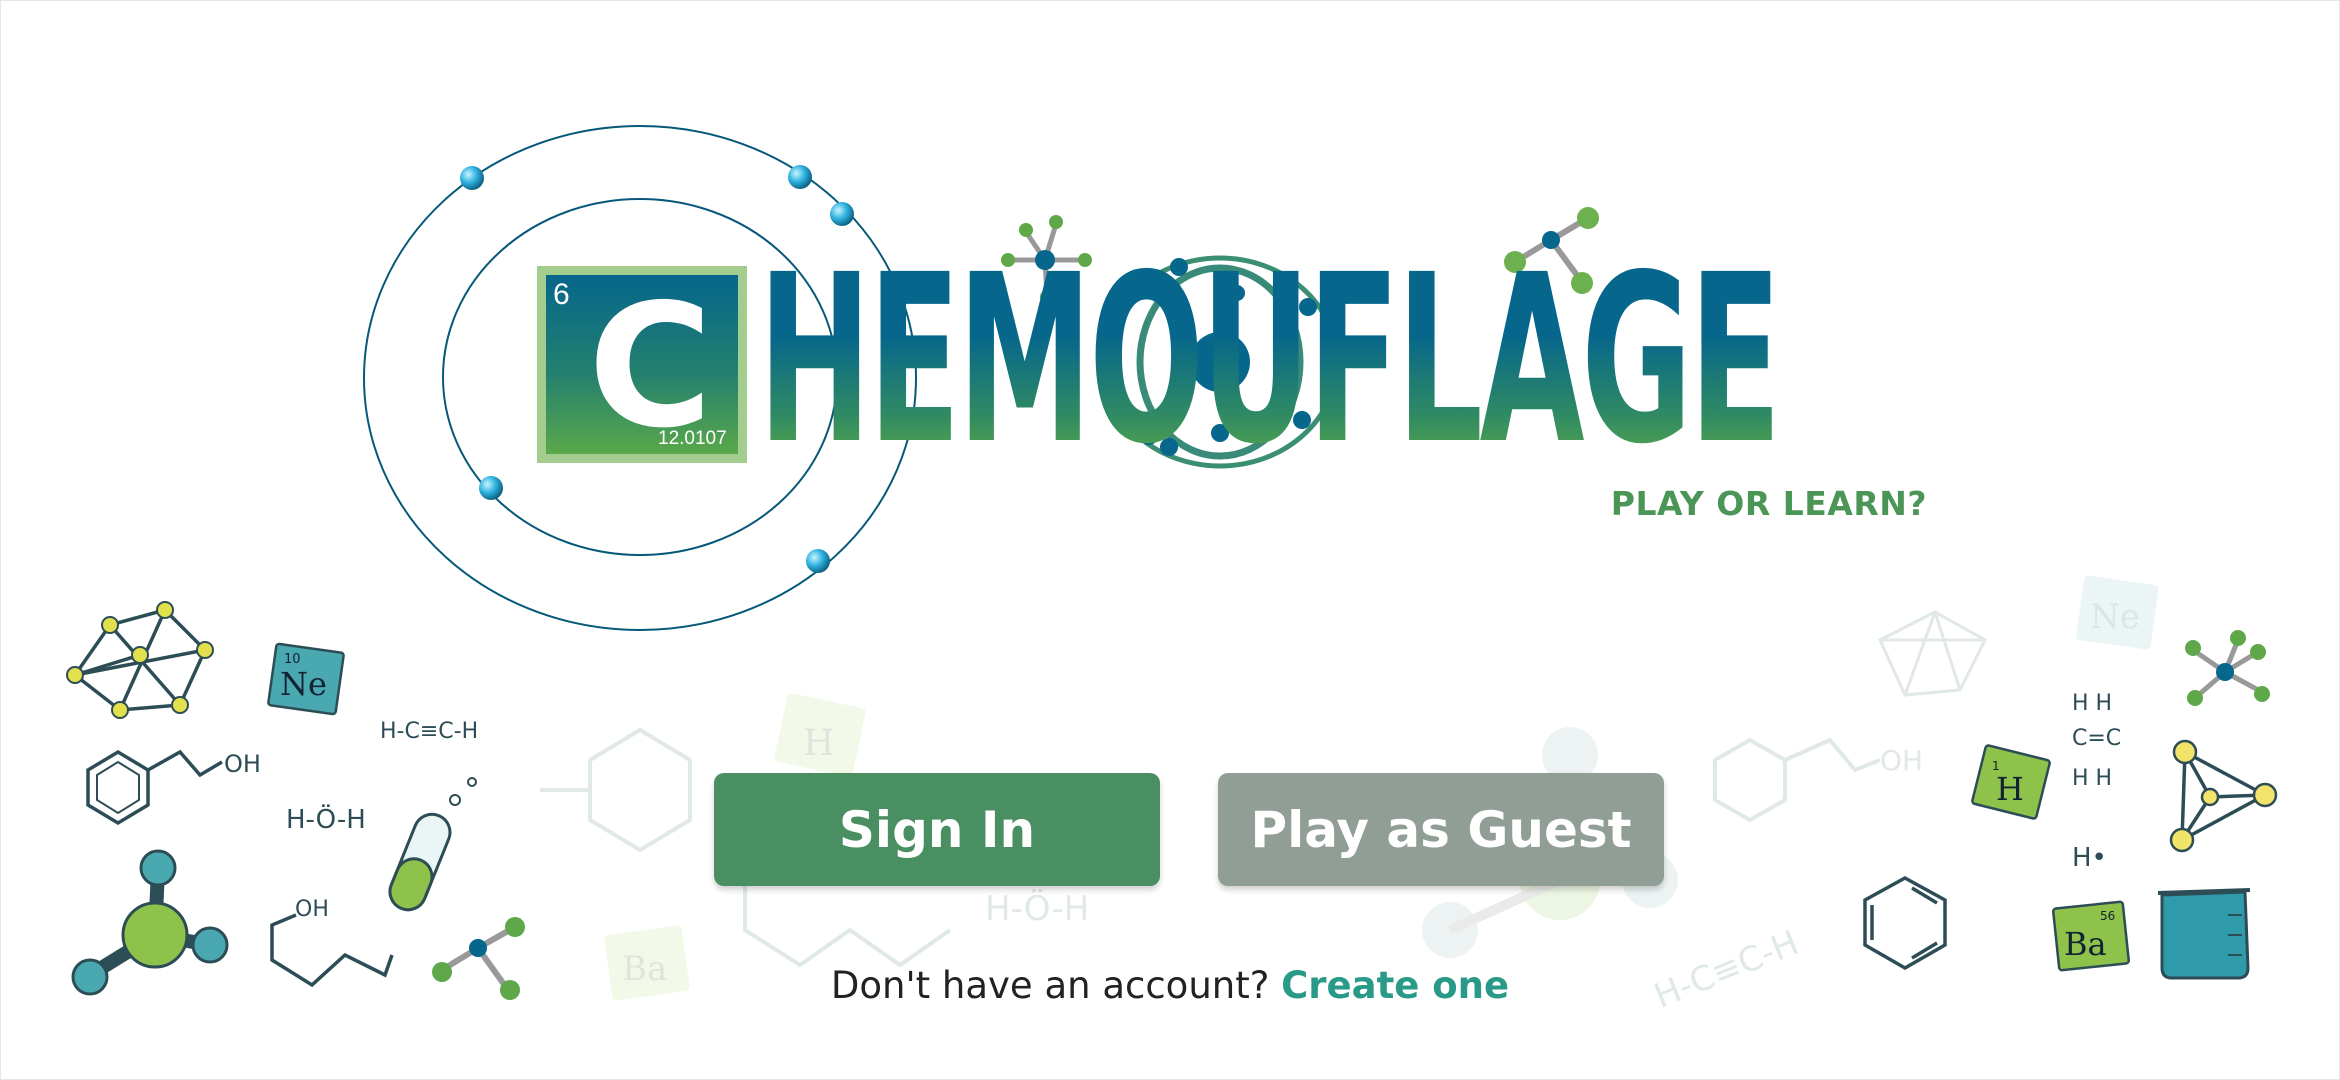 This screenshot has height=1080, width=2340. I want to click on ethylene-doodle: H H C=C H H, so click(2096, 741).